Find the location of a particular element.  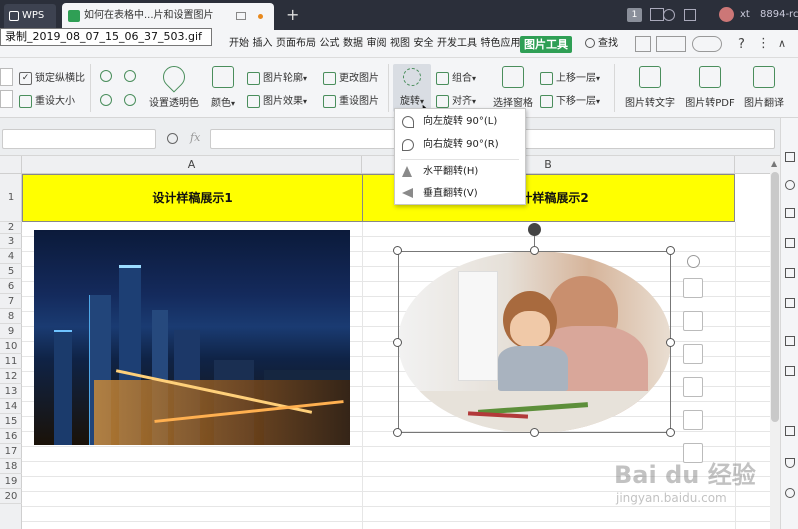

set-transparent-button: 设置透明色 is located at coordinates (174, 85).